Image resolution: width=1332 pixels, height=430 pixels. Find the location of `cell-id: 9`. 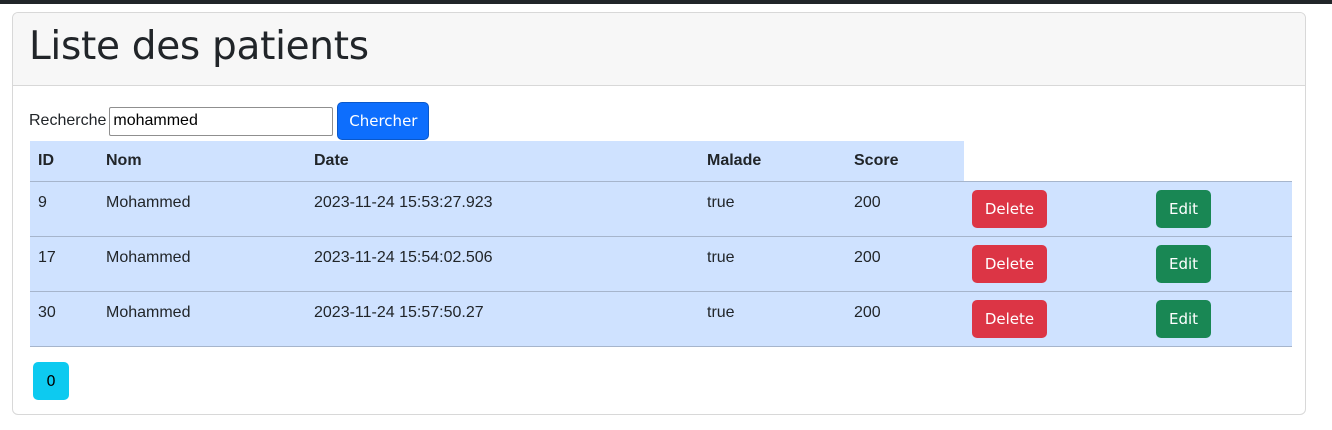

cell-id: 9 is located at coordinates (64, 208).